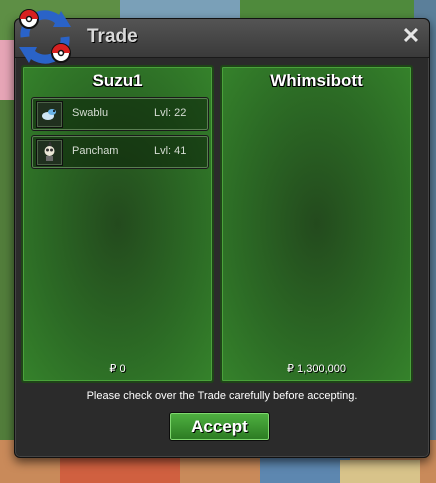 The image size is (436, 483). I want to click on trade-item-pancham: Pancham Lvl: 41, so click(120, 152).